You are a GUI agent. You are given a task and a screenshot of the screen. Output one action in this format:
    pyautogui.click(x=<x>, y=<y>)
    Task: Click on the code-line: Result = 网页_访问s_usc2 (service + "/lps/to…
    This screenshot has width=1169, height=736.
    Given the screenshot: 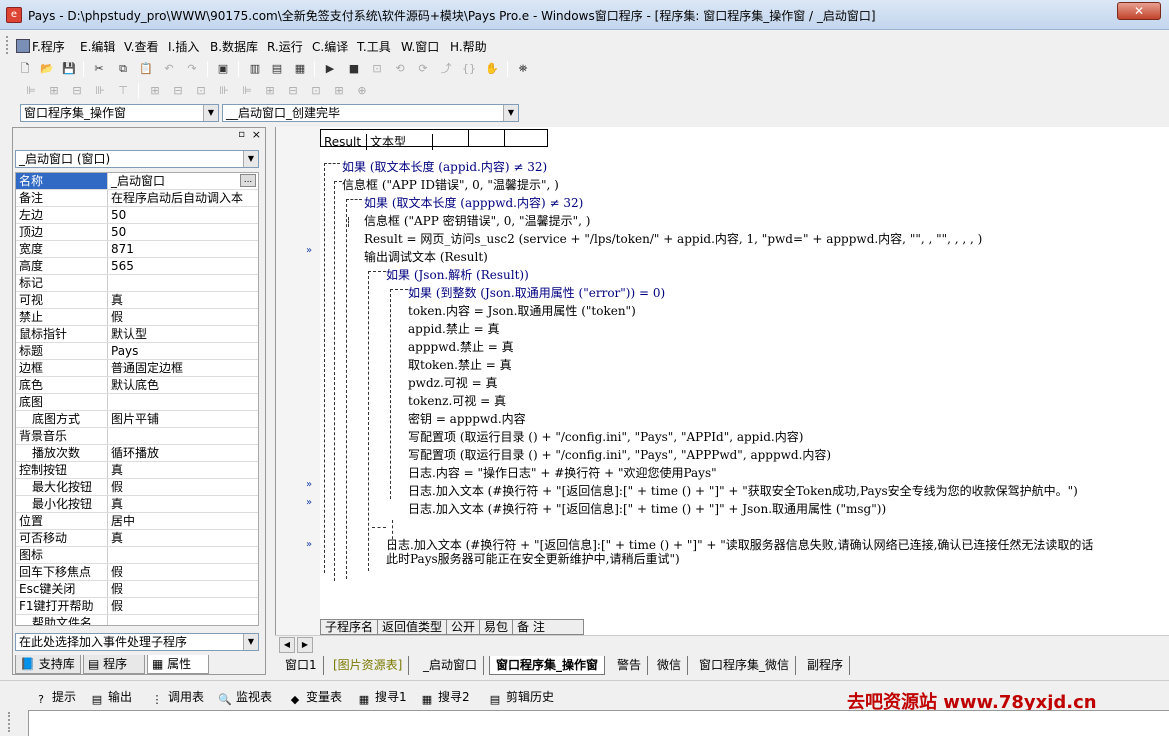 What is the action you would take?
    pyautogui.click(x=673, y=239)
    